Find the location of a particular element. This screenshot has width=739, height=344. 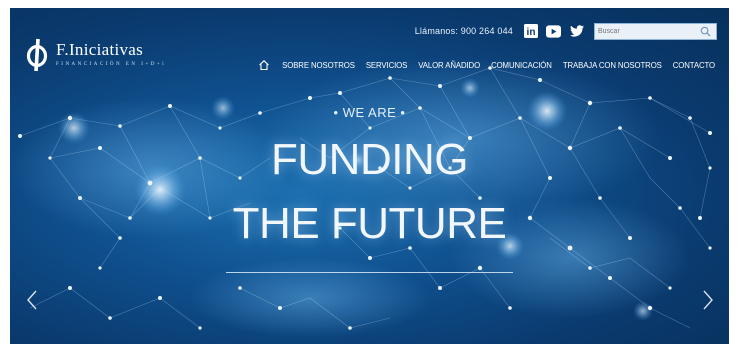

hero-title-line-2: THE FUTURE is located at coordinates (369, 223).